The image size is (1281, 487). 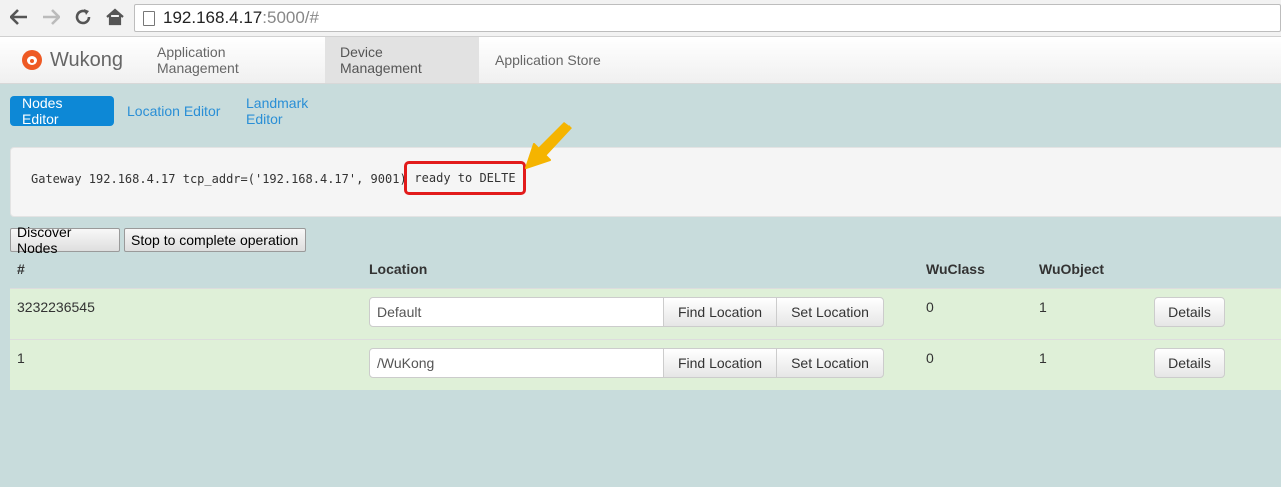 I want to click on wukong-logo-icon, so click(x=32, y=60).